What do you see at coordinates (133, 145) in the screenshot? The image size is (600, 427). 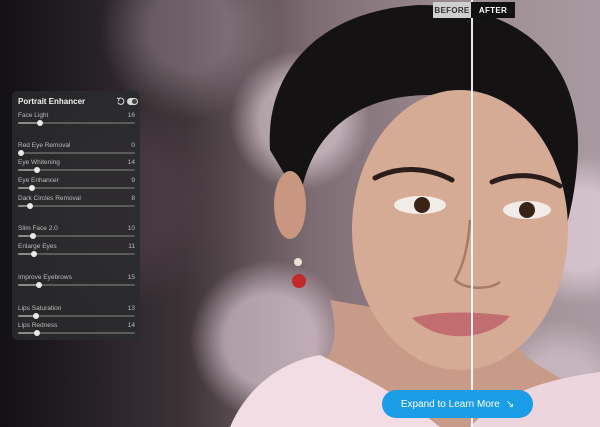 I see `slider-value: 0` at bounding box center [133, 145].